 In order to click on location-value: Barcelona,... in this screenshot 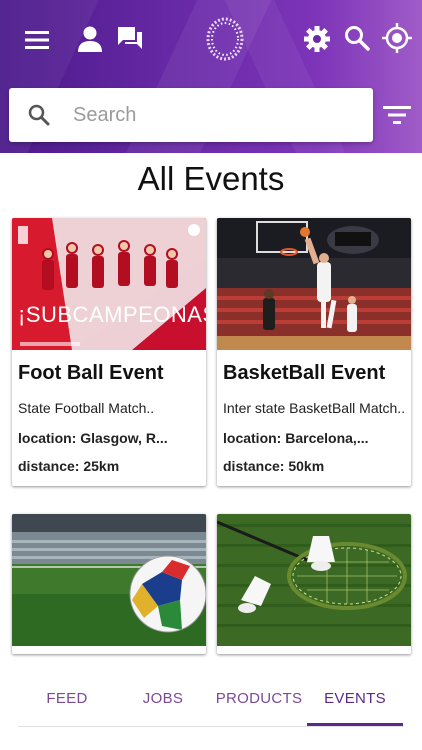, I will do `click(327, 438)`.